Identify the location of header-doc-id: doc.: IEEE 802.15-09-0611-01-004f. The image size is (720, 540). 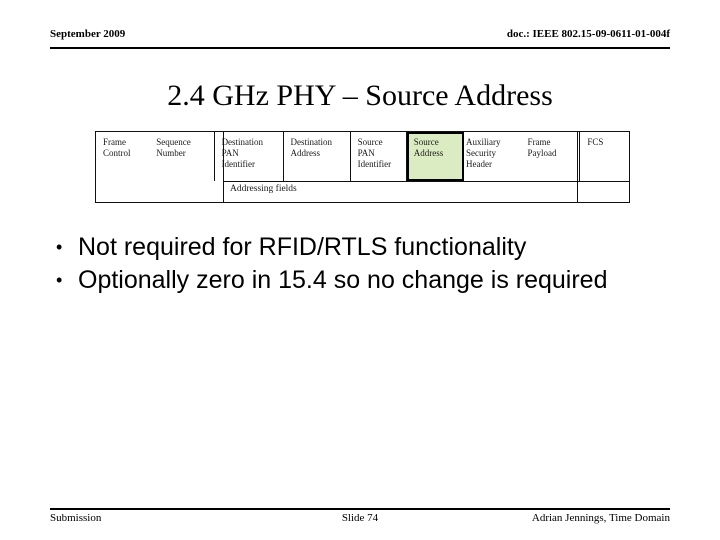
(588, 34).